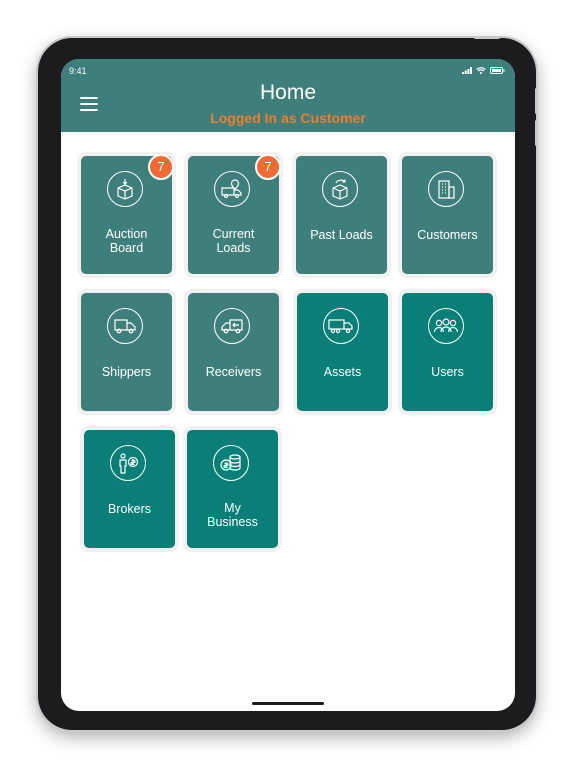 The image size is (576, 768). What do you see at coordinates (342, 352) in the screenshot?
I see `tile-assets: Assets` at bounding box center [342, 352].